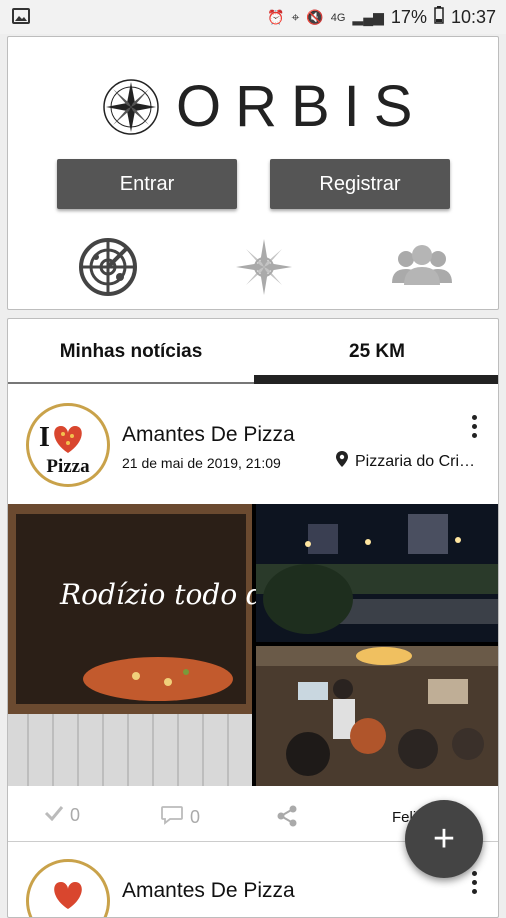 This screenshot has height=918, width=506. Describe the element at coordinates (421, 267) in the screenshot. I see `group-icon` at that location.